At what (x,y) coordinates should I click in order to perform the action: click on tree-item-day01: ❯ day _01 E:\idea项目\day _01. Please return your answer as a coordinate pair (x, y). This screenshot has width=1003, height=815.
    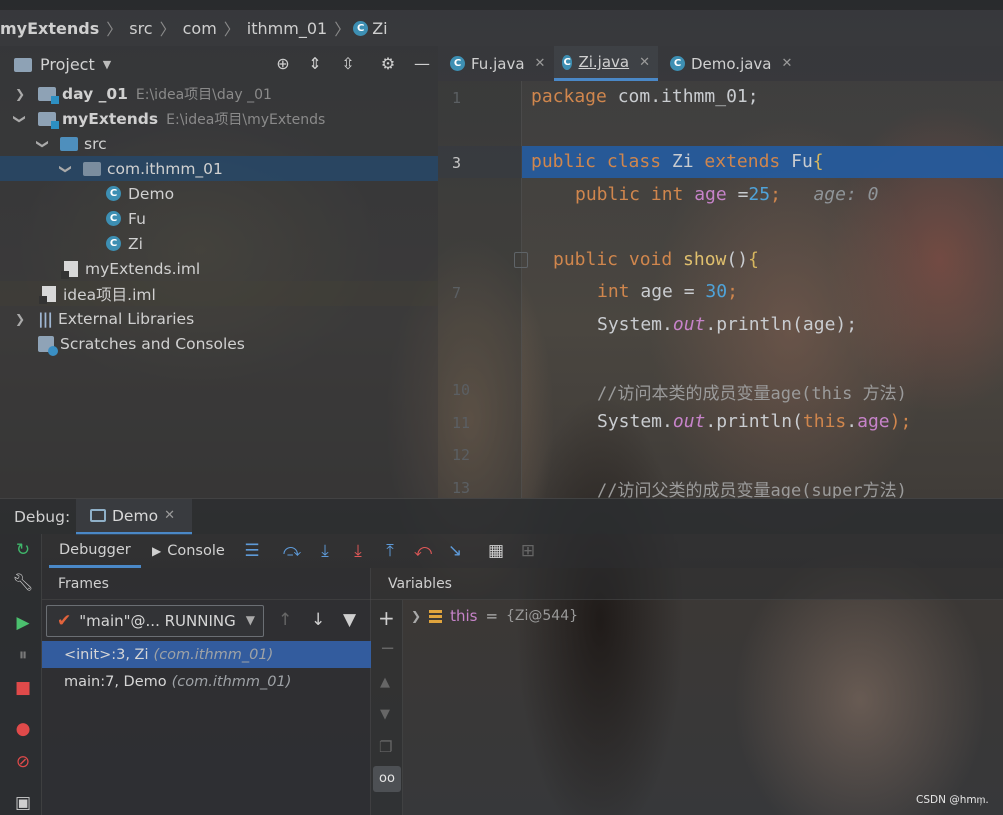
    Looking at the image, I should click on (219, 93).